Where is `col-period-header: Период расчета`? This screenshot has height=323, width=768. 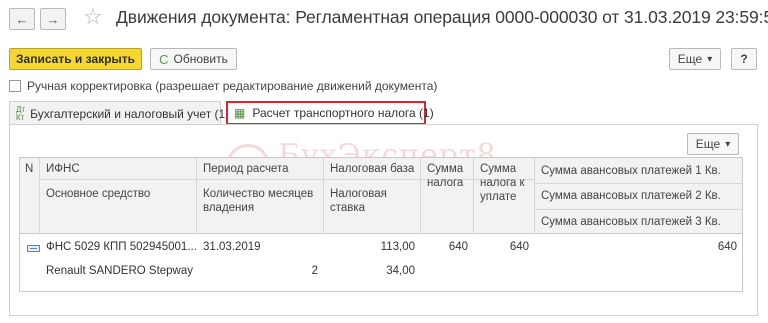
col-period-header: Период расчета is located at coordinates (245, 169).